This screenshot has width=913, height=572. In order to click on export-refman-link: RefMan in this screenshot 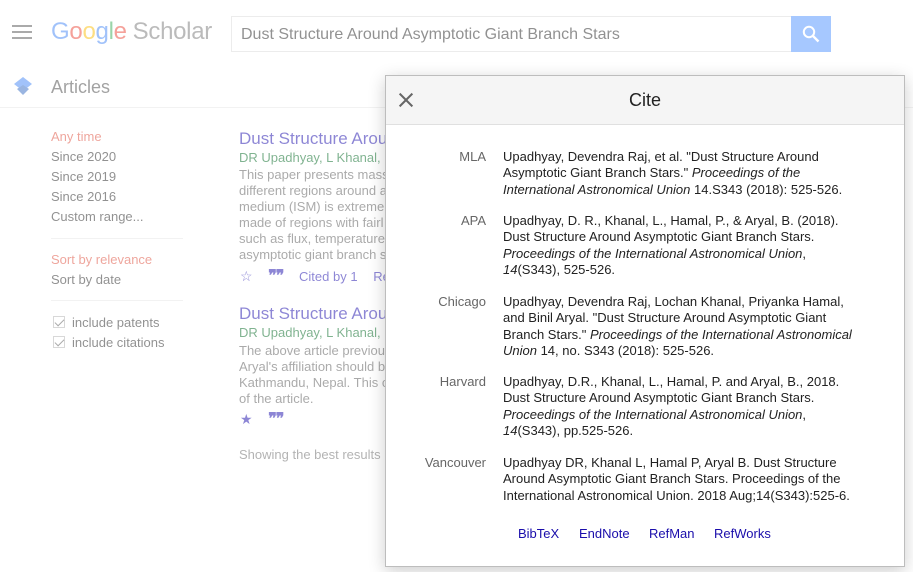, I will do `click(672, 533)`.